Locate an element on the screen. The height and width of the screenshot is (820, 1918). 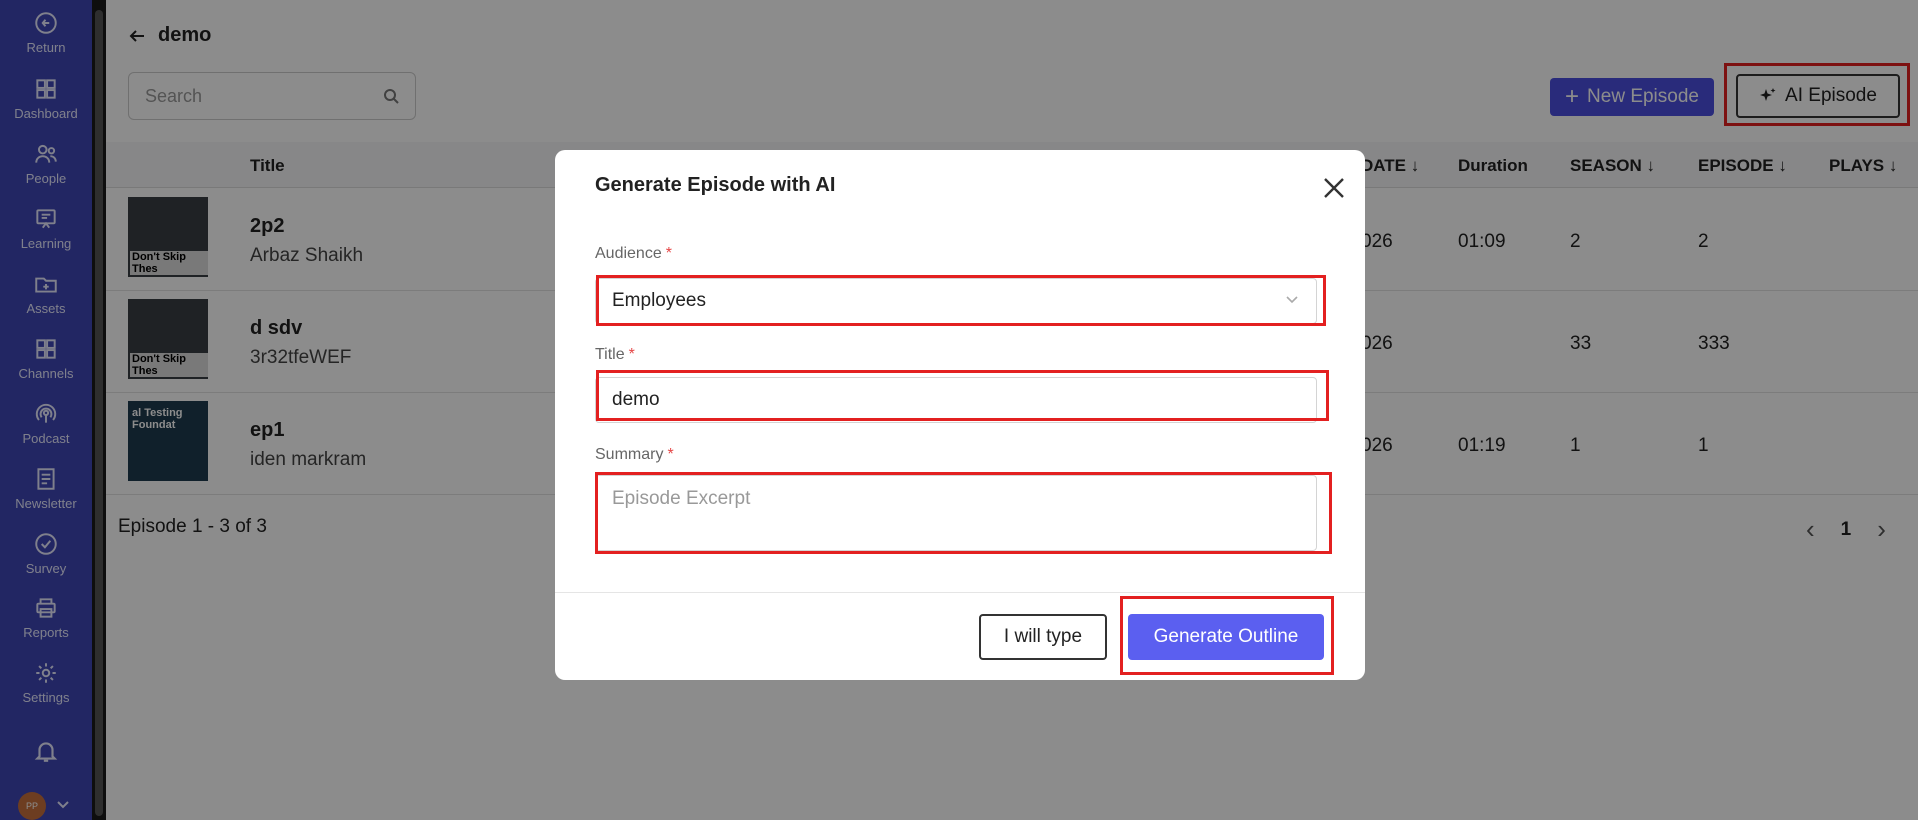
title-label-text: Title is located at coordinates (610, 354).